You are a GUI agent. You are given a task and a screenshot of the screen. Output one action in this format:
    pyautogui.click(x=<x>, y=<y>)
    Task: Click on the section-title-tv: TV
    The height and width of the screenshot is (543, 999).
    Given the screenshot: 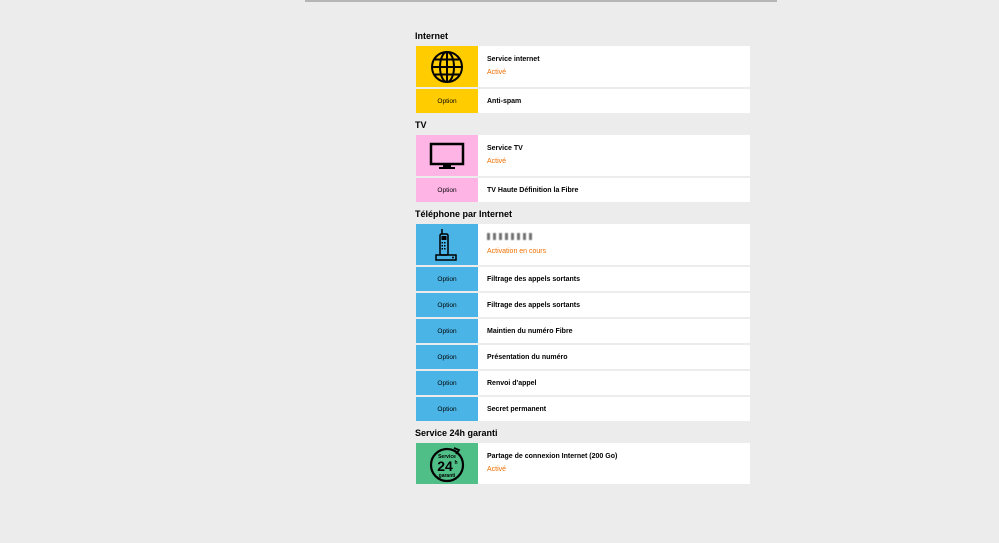 What is the action you would take?
    pyautogui.click(x=421, y=125)
    